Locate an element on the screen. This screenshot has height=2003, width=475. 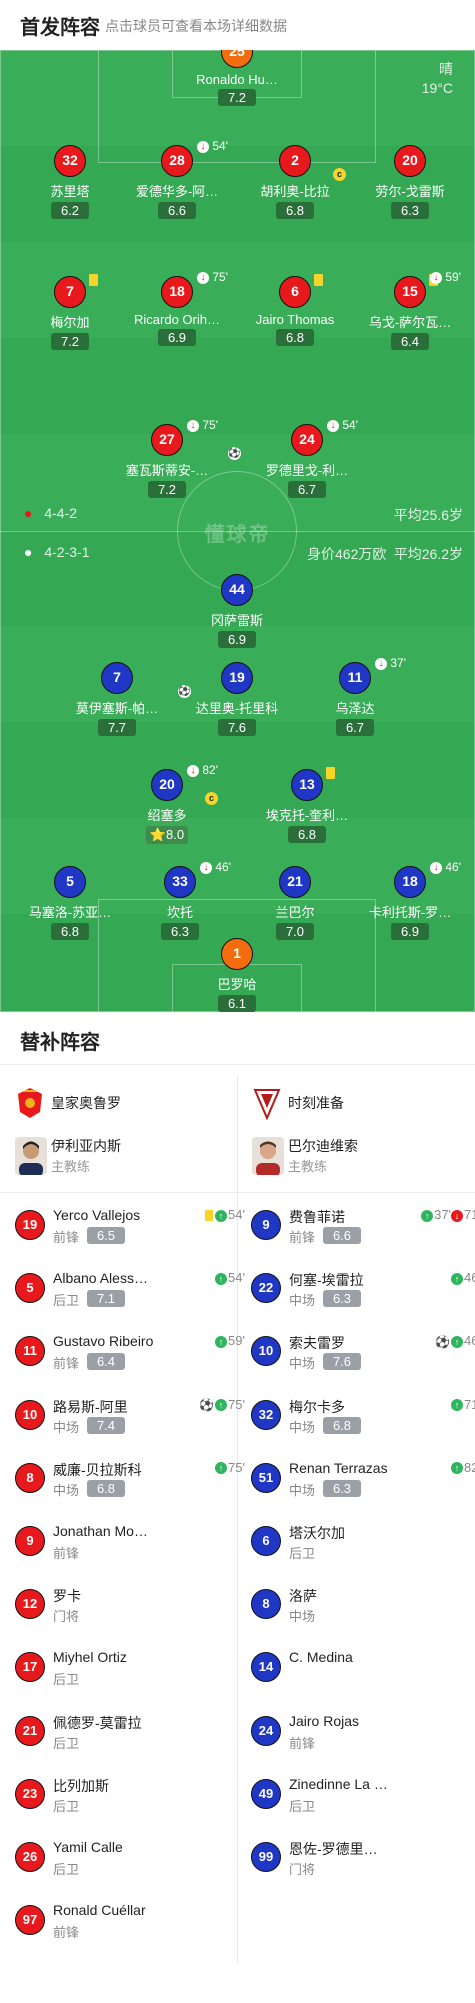
away-player-13: 13 埃克托-奎利… 6.8 is located at coordinates (307, 805).